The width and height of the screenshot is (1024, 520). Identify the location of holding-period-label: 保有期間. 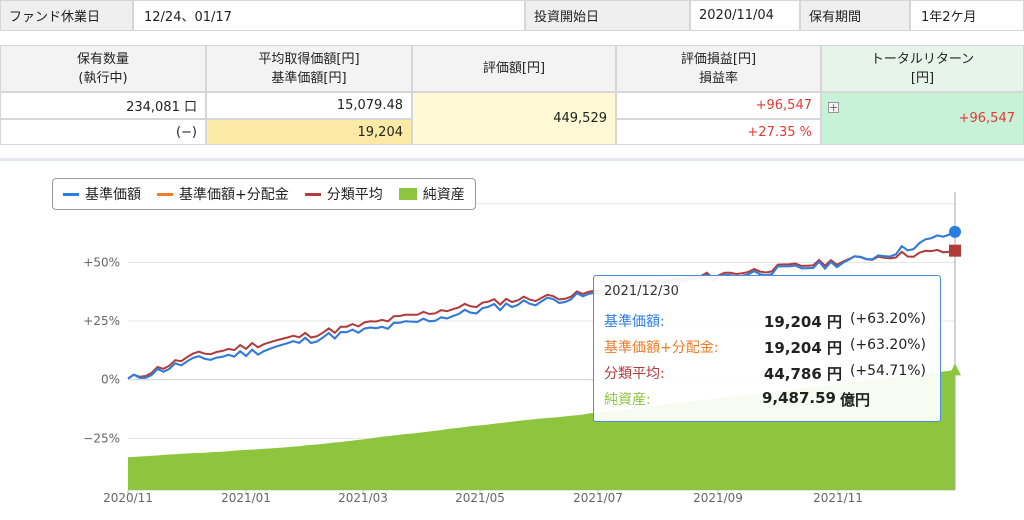
(855, 15).